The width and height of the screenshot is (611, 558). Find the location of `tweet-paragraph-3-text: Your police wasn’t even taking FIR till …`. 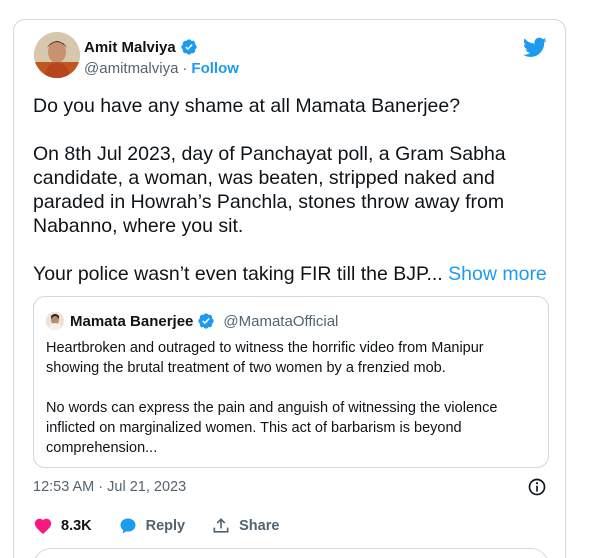

tweet-paragraph-3-text: Your police wasn’t even taking FIR till … is located at coordinates (238, 274).